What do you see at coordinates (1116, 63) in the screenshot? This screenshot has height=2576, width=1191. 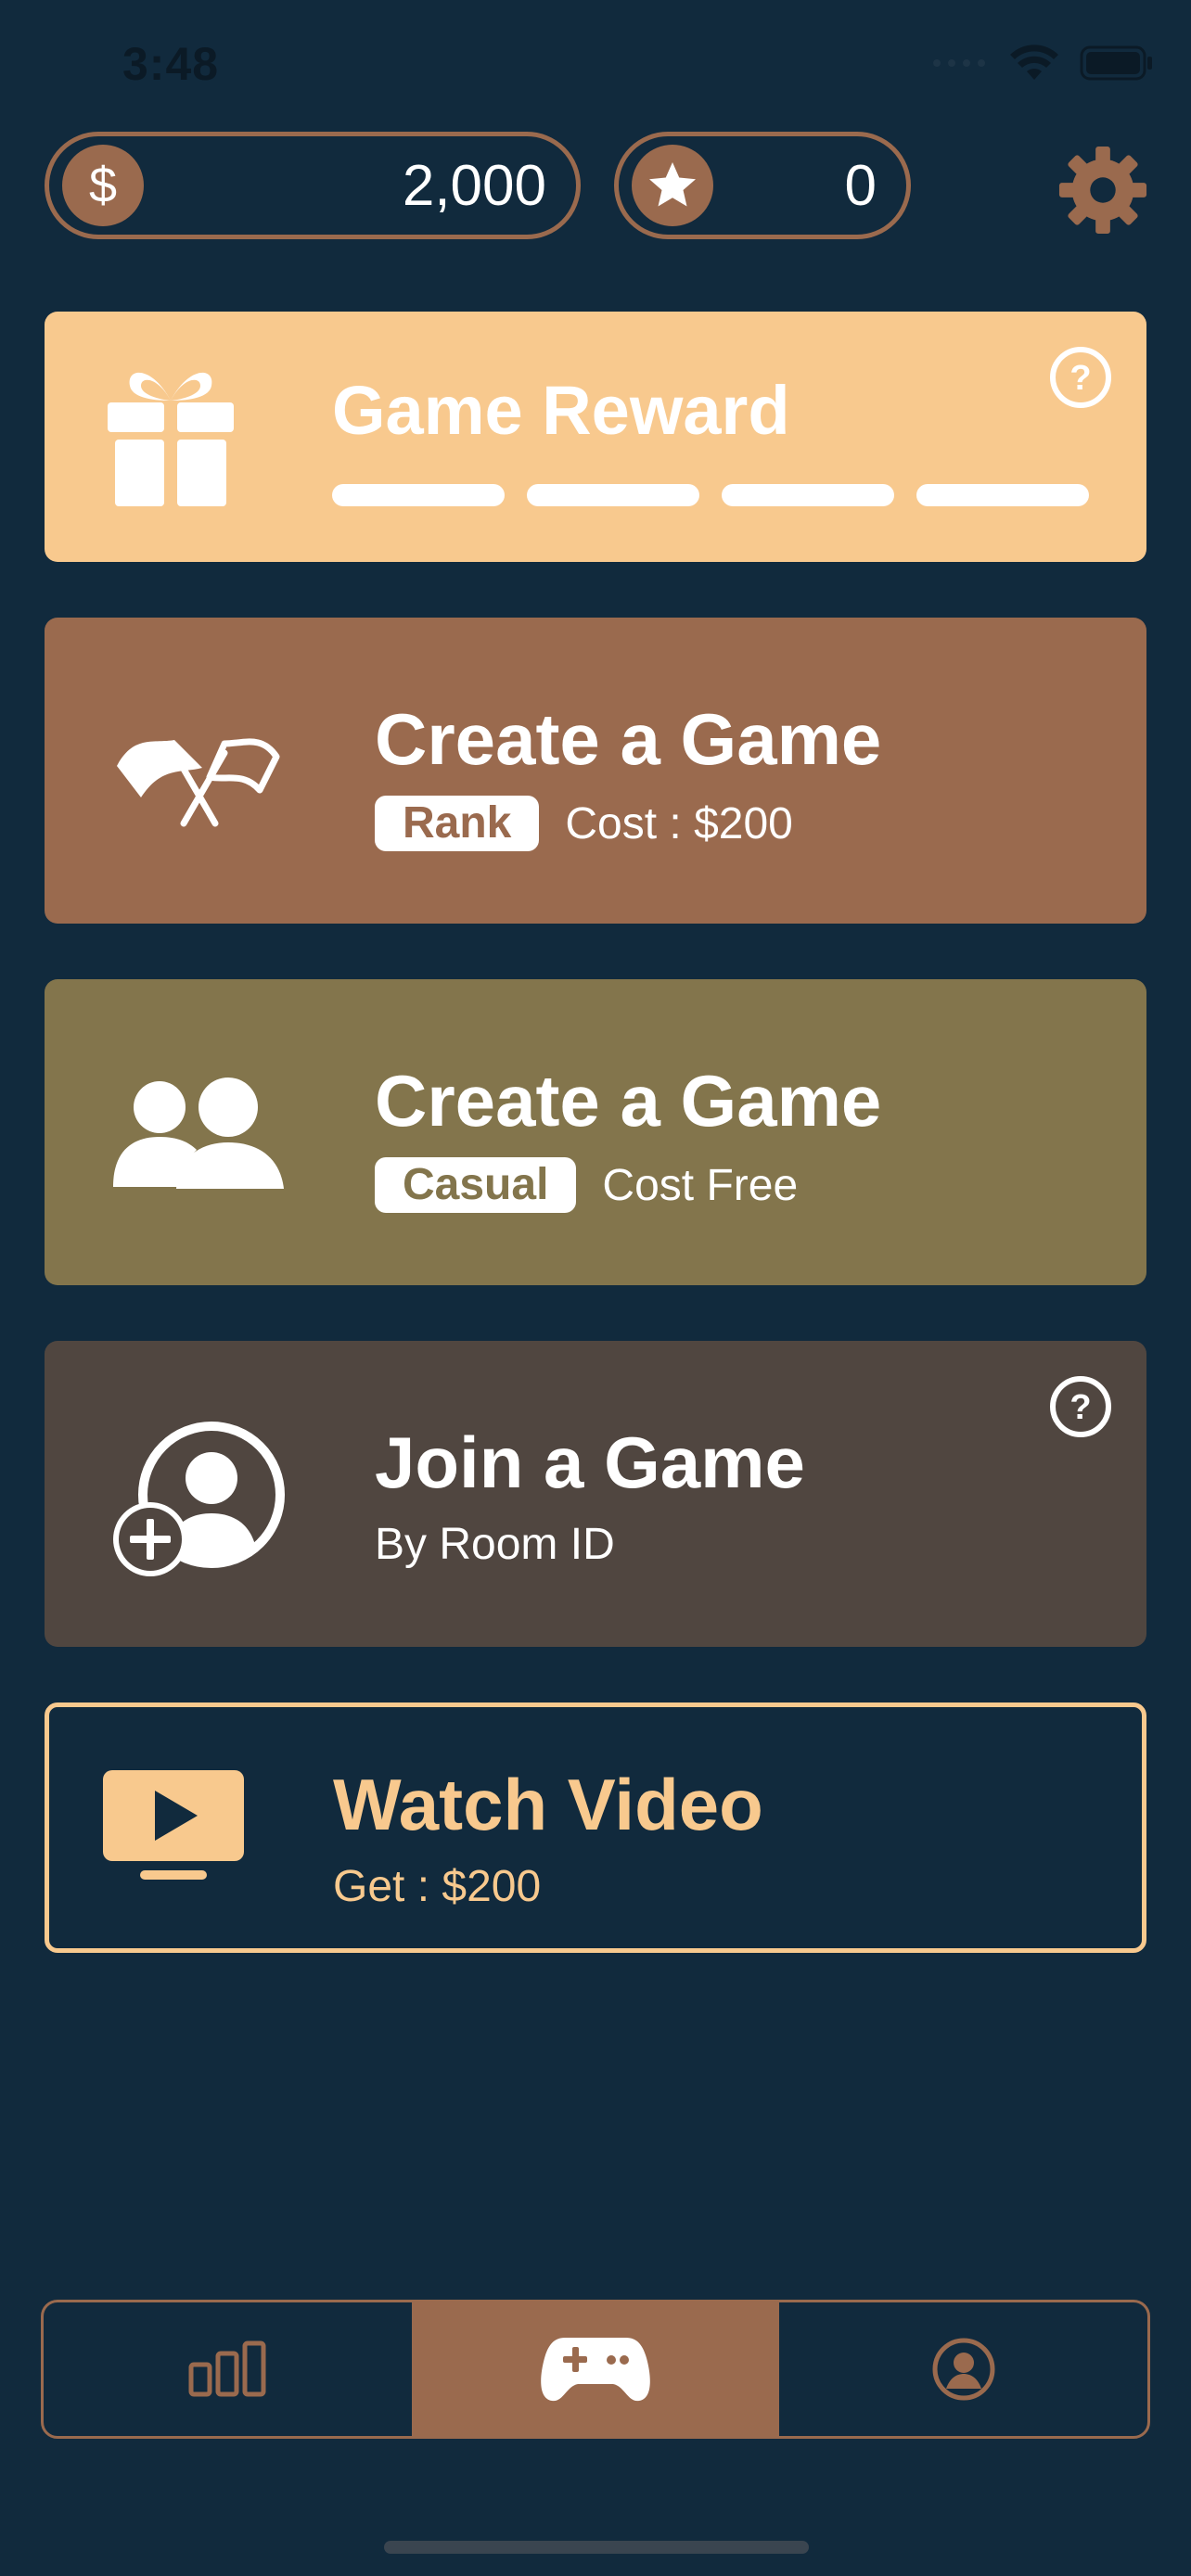 I see `battery-icon` at bounding box center [1116, 63].